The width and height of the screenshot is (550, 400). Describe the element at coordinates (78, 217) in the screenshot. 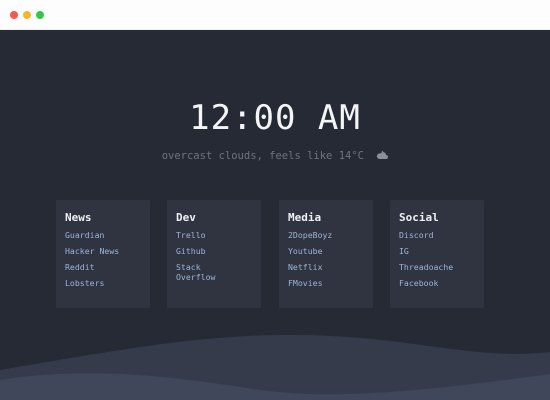

I see `card-title: News` at that location.